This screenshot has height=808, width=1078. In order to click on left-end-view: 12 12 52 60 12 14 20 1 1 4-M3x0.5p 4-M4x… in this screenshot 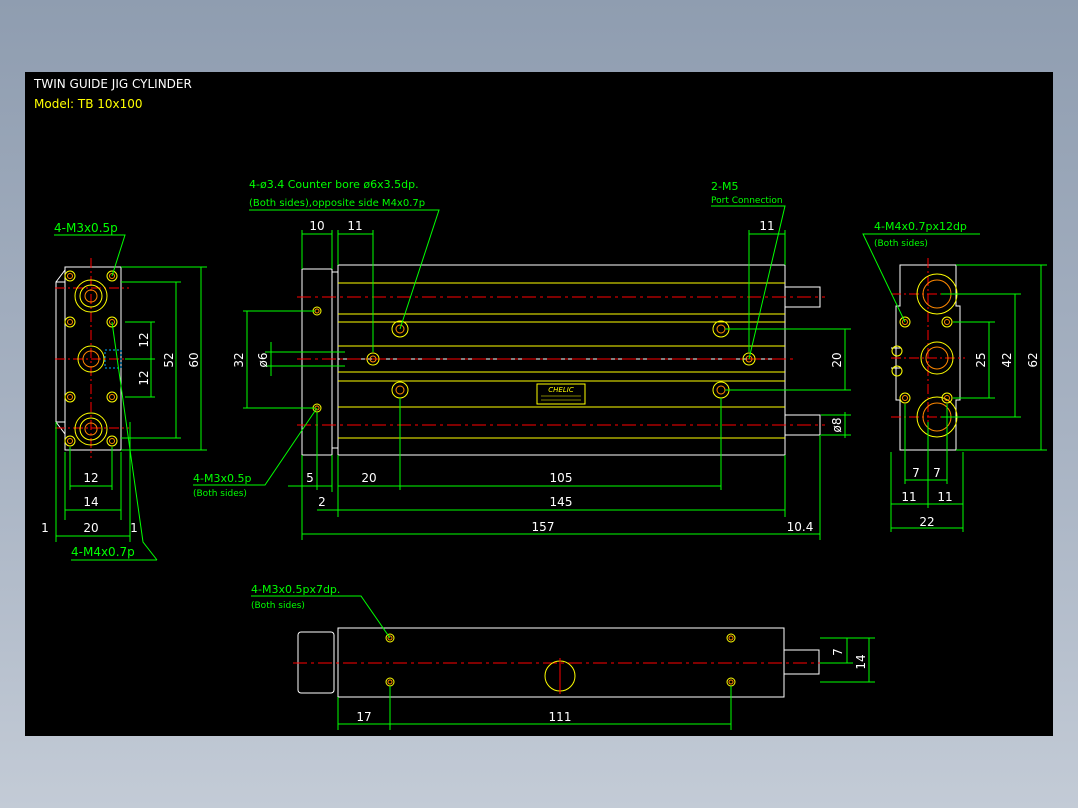, I will do `click(124, 391)`.